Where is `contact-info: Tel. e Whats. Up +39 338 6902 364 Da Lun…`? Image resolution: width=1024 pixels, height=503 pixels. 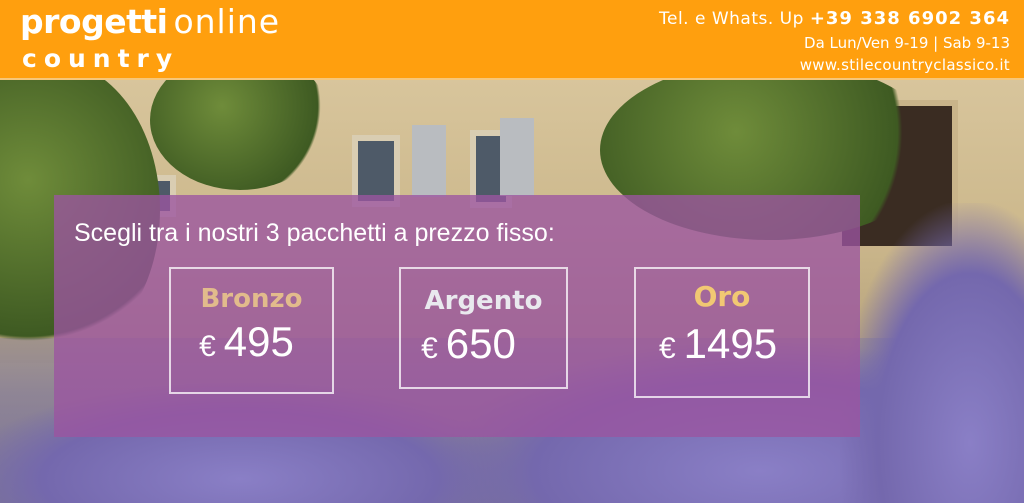
contact-info: Tel. e Whats. Up +39 338 6902 364 Da Lun… is located at coordinates (834, 41).